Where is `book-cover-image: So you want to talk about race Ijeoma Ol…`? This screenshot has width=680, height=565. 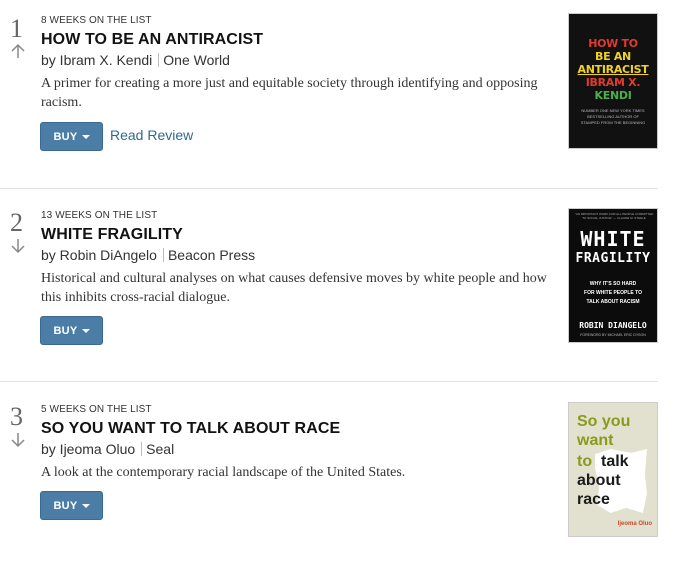
book-cover-image: So you want to talk about race Ijeoma Ol… is located at coordinates (613, 469).